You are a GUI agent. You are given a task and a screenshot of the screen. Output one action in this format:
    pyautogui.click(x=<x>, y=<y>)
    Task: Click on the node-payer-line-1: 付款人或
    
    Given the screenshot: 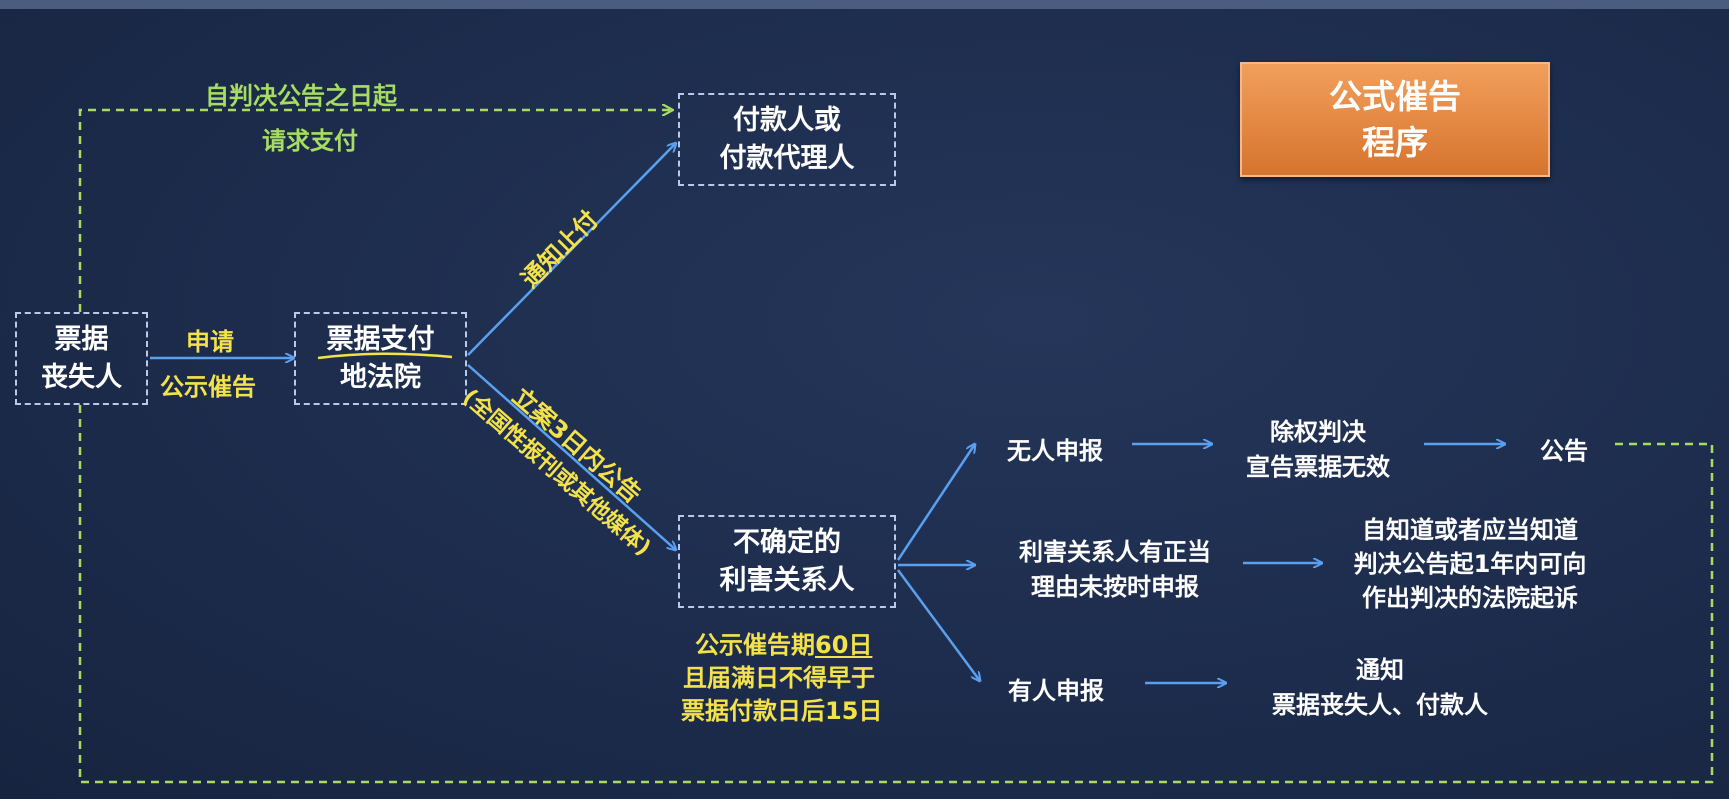 What is the action you would take?
    pyautogui.click(x=787, y=120)
    